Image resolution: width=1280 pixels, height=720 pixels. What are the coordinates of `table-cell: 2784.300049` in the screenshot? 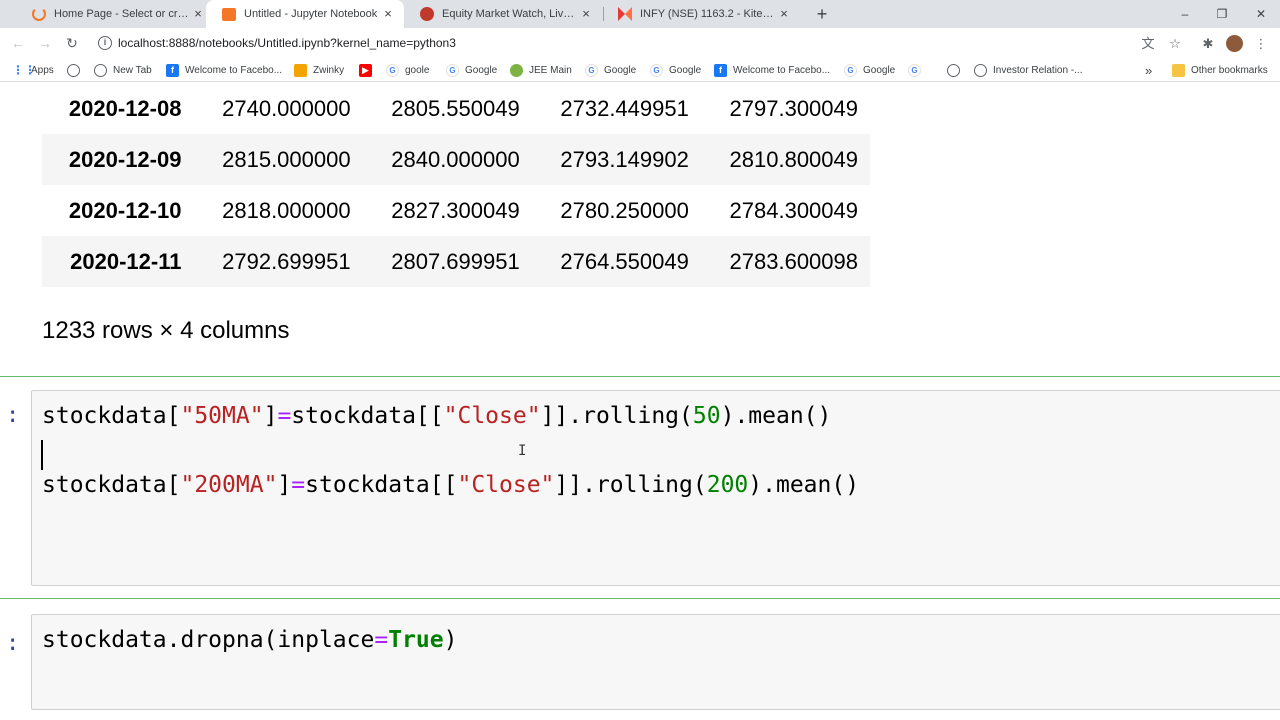 It's located at (793, 210).